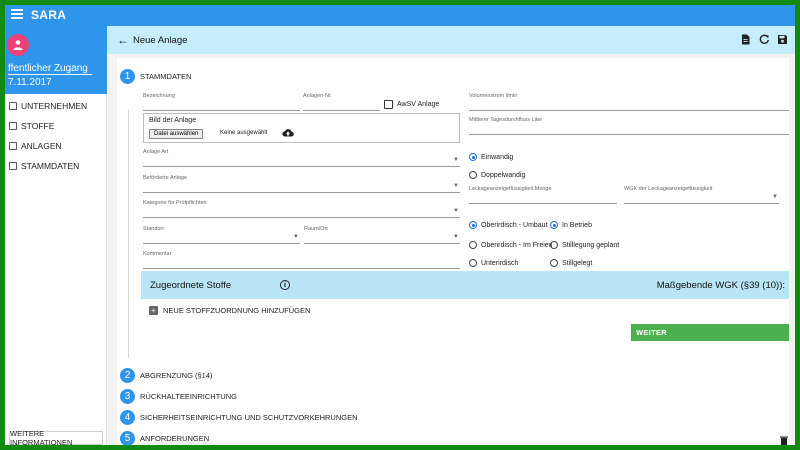 This screenshot has width=800, height=450. What do you see at coordinates (500, 263) in the screenshot?
I see `radio-label: Unterirdisch` at bounding box center [500, 263].